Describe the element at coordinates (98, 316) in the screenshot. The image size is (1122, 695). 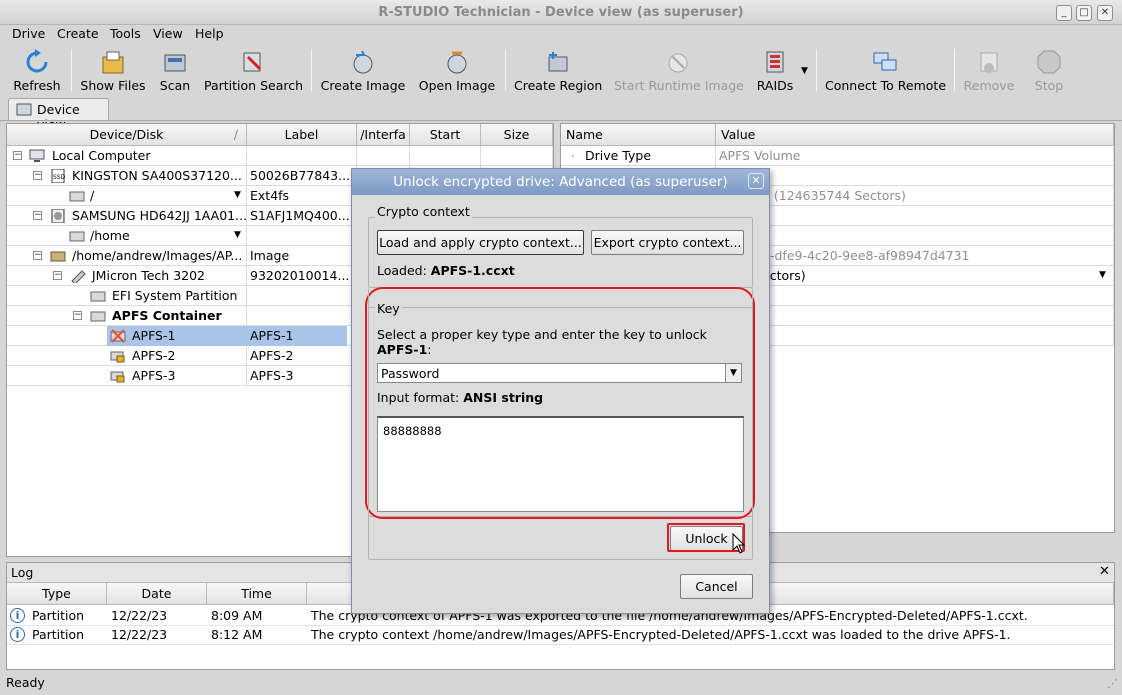
I see `container-icon` at that location.